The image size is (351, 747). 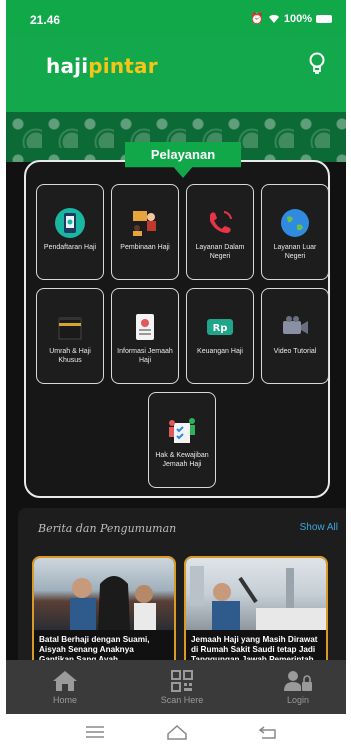 What do you see at coordinates (220, 252) in the screenshot?
I see `tile-label: Layanan Dalam Negeri` at bounding box center [220, 252].